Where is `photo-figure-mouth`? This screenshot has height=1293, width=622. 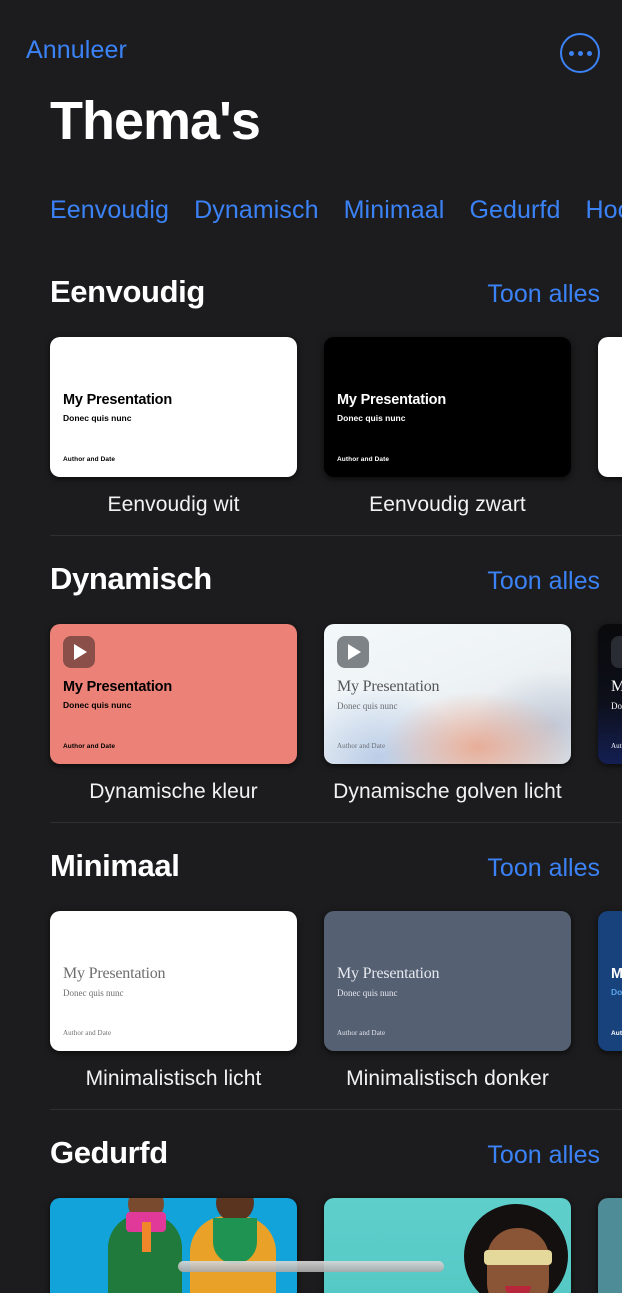
photo-figure-mouth is located at coordinates (518, 1289).